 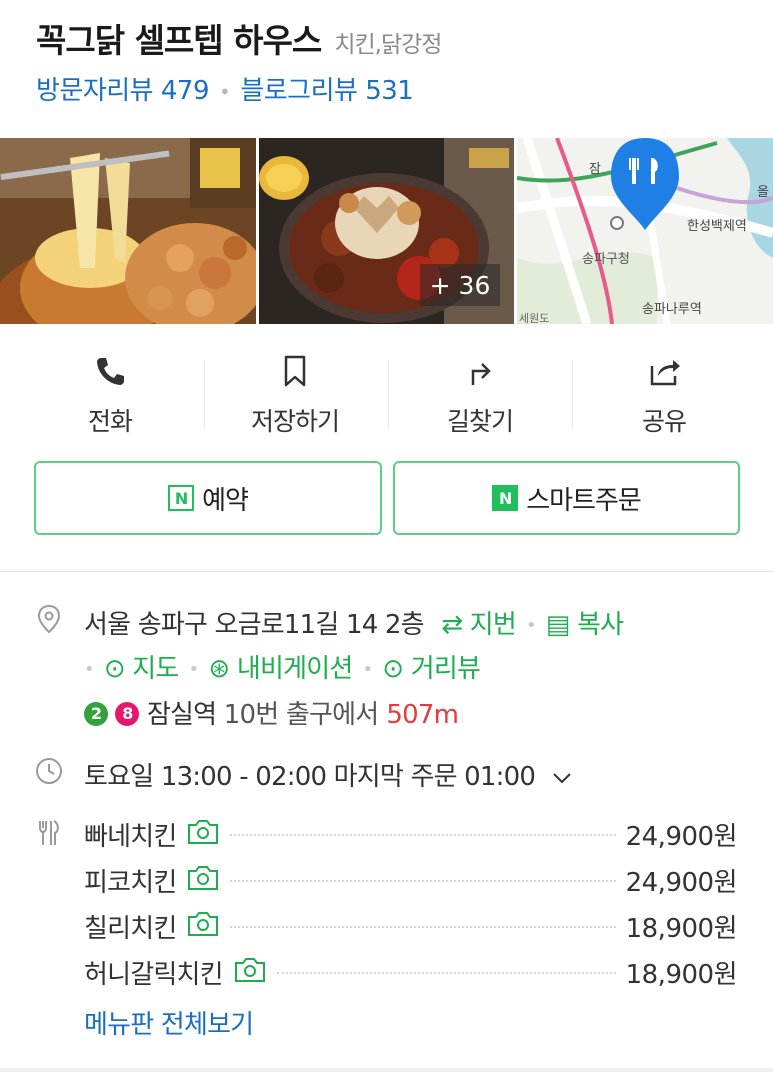 I want to click on action-bar: 전화 저장하기 길찾기 공유, so click(x=386, y=384).